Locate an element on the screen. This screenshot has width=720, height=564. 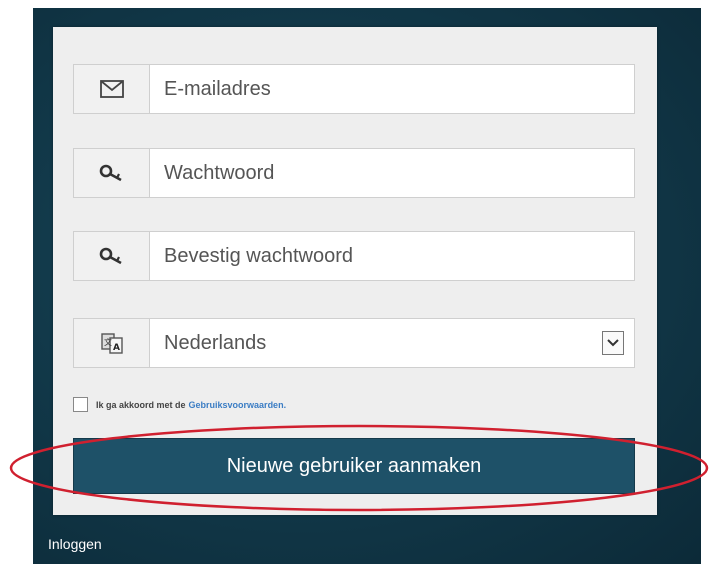
email-field-group is located at coordinates (354, 89).